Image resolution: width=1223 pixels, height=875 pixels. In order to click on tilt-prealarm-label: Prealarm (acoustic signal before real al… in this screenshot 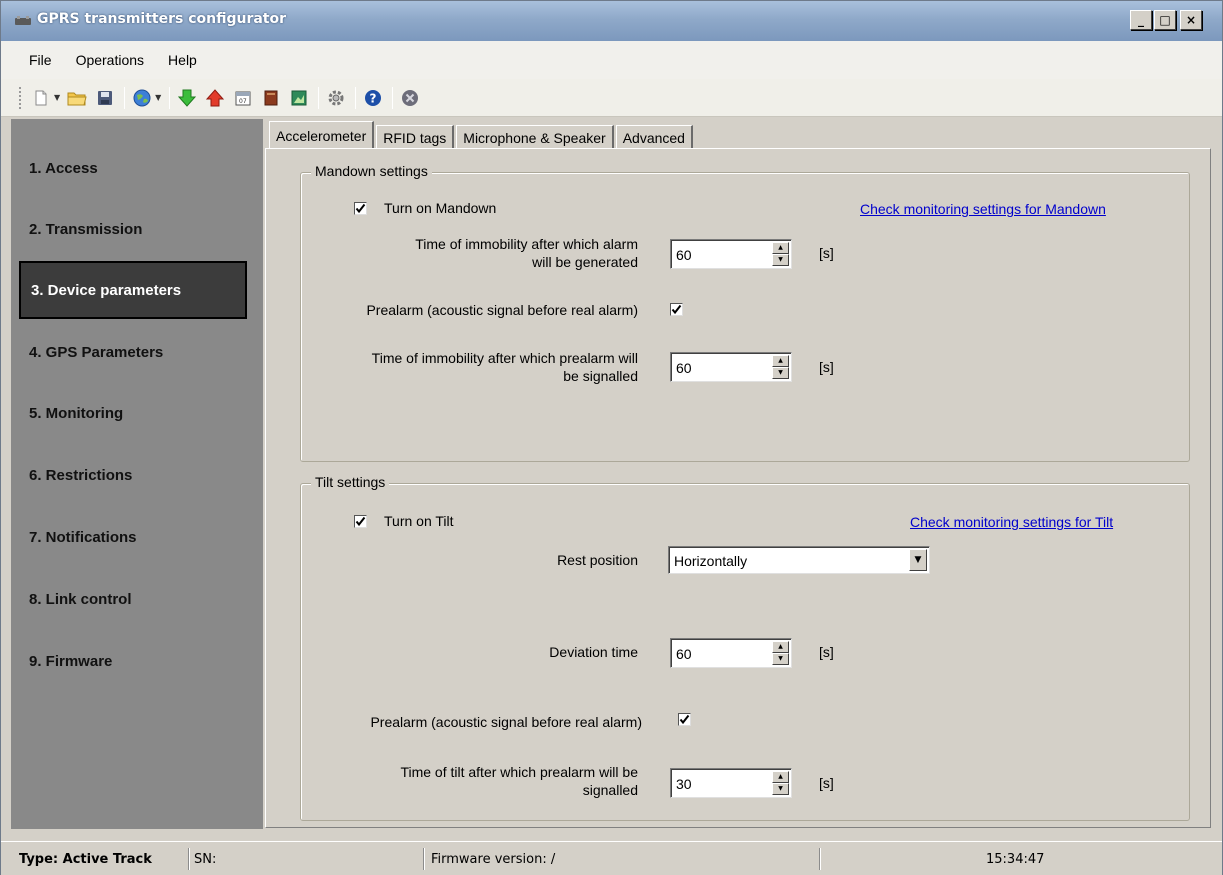, I will do `click(506, 722)`.